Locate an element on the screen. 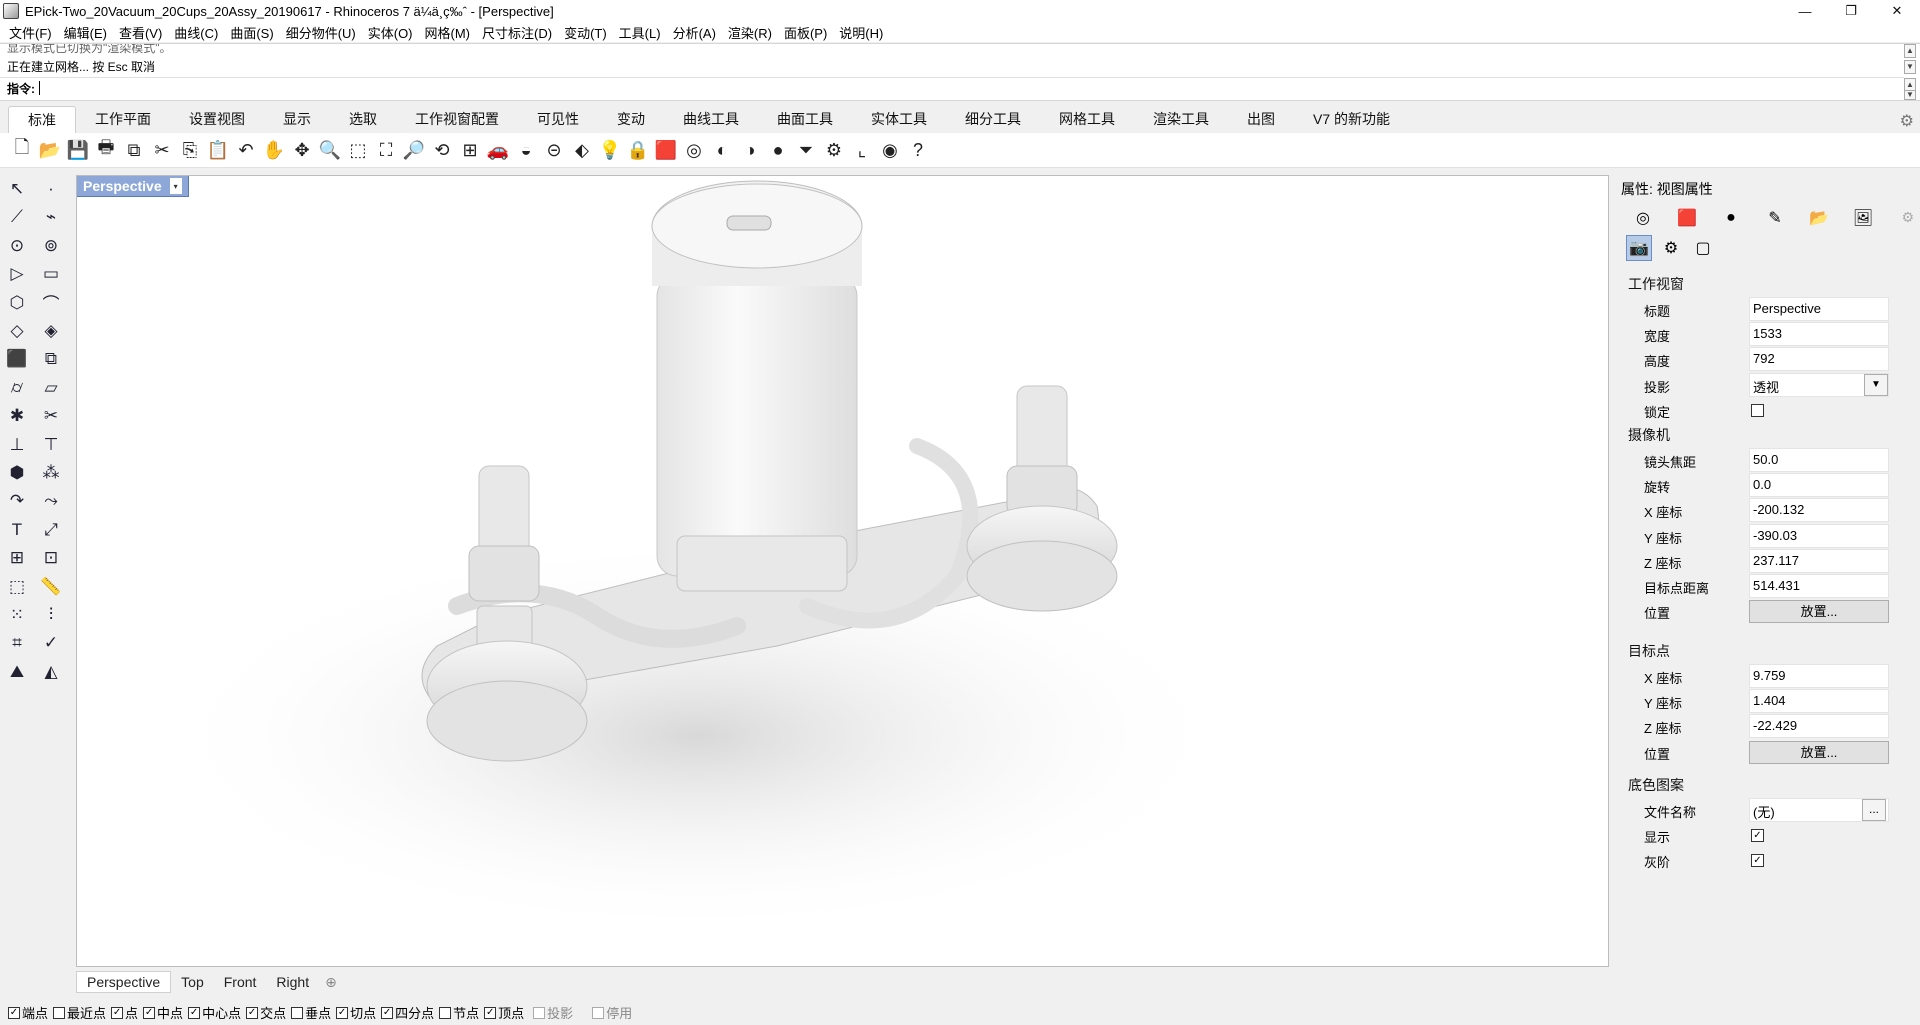  undo-view-icon: ⟲ is located at coordinates (442, 150).